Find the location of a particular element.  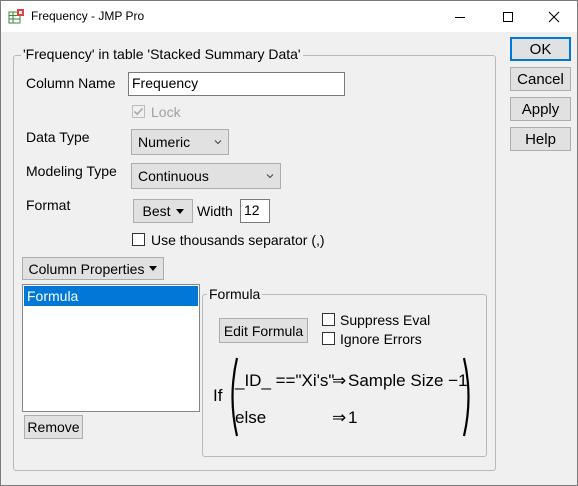

data-type-select: Numeric is located at coordinates (180, 142).